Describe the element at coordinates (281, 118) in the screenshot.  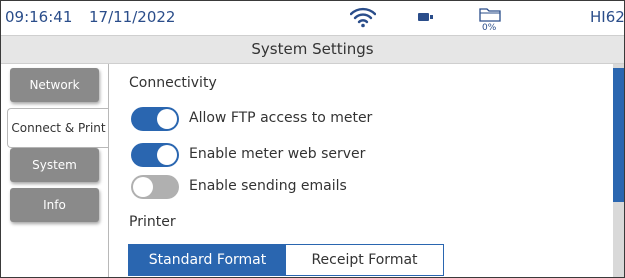
I see `toggle-ftp-label: Allow FTP access to meter` at that location.